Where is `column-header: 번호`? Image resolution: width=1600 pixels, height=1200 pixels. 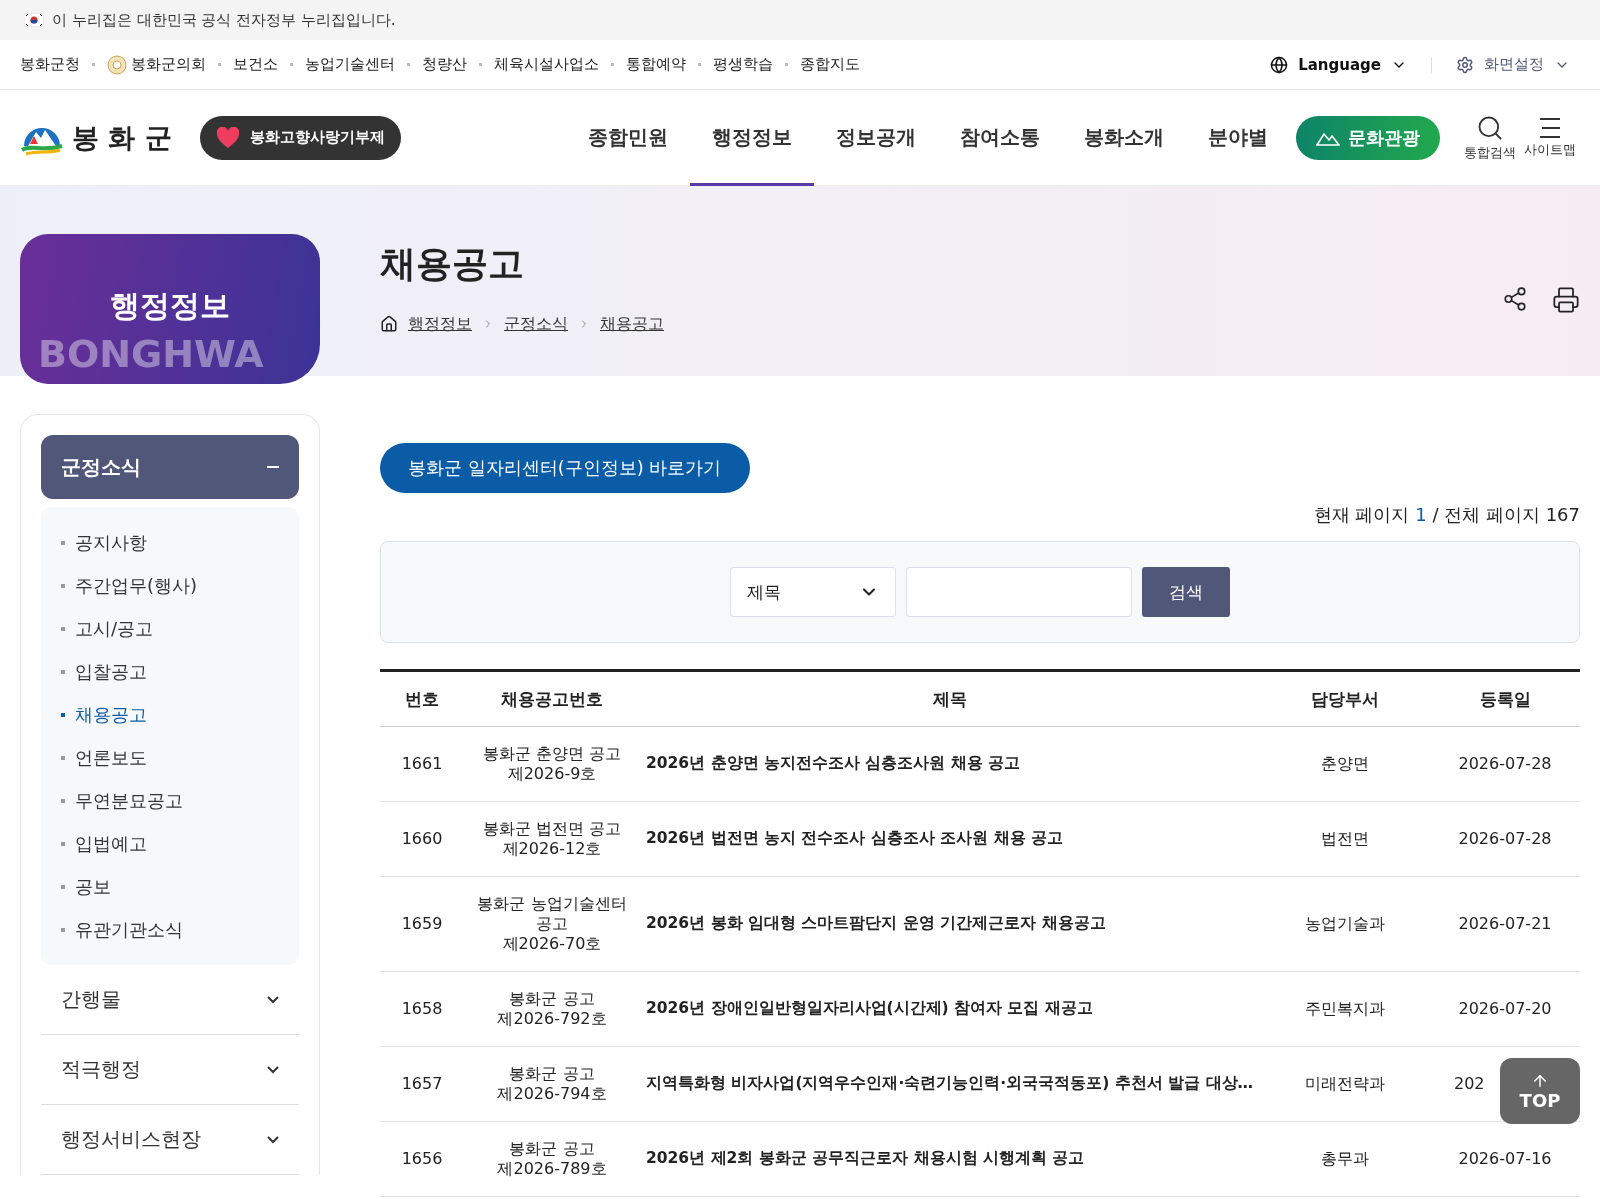
column-header: 번호 is located at coordinates (422, 698).